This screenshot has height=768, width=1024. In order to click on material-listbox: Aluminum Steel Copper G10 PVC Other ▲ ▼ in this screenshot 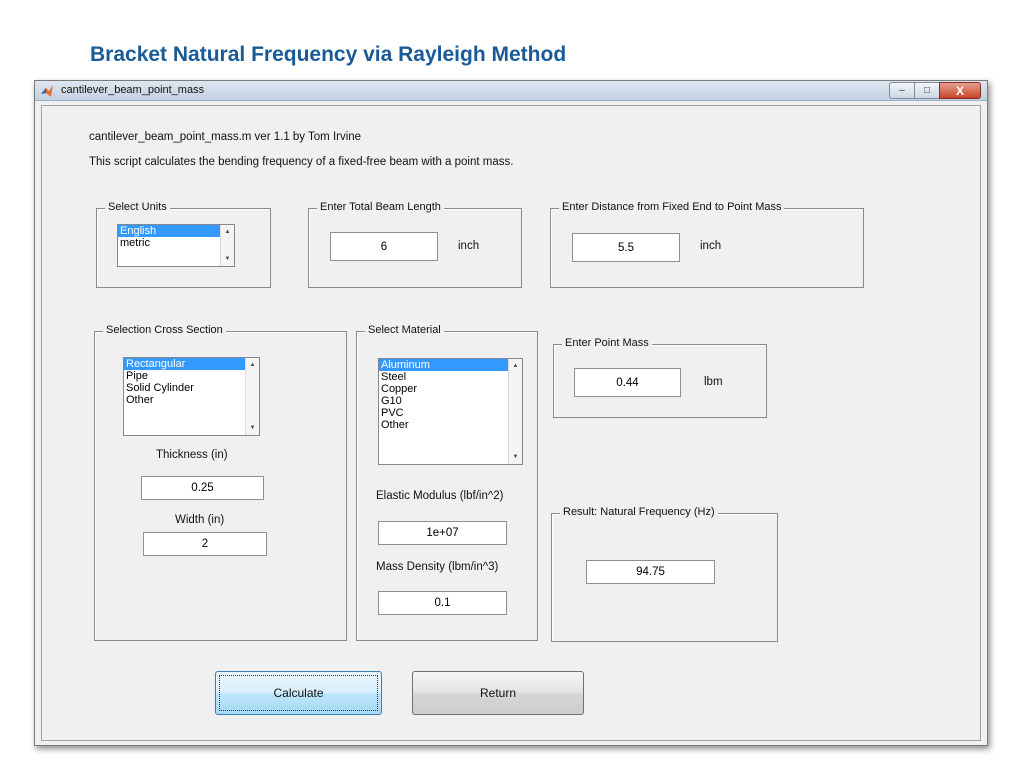, I will do `click(450, 411)`.